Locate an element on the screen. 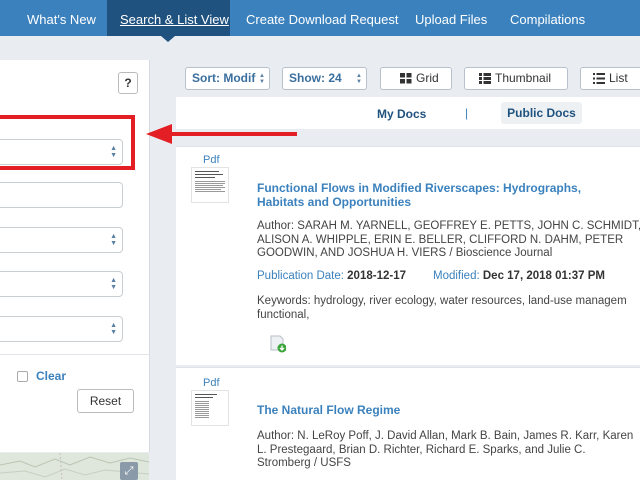 This screenshot has height=480, width=640. active-tab-caret-icon is located at coordinates (168, 39).